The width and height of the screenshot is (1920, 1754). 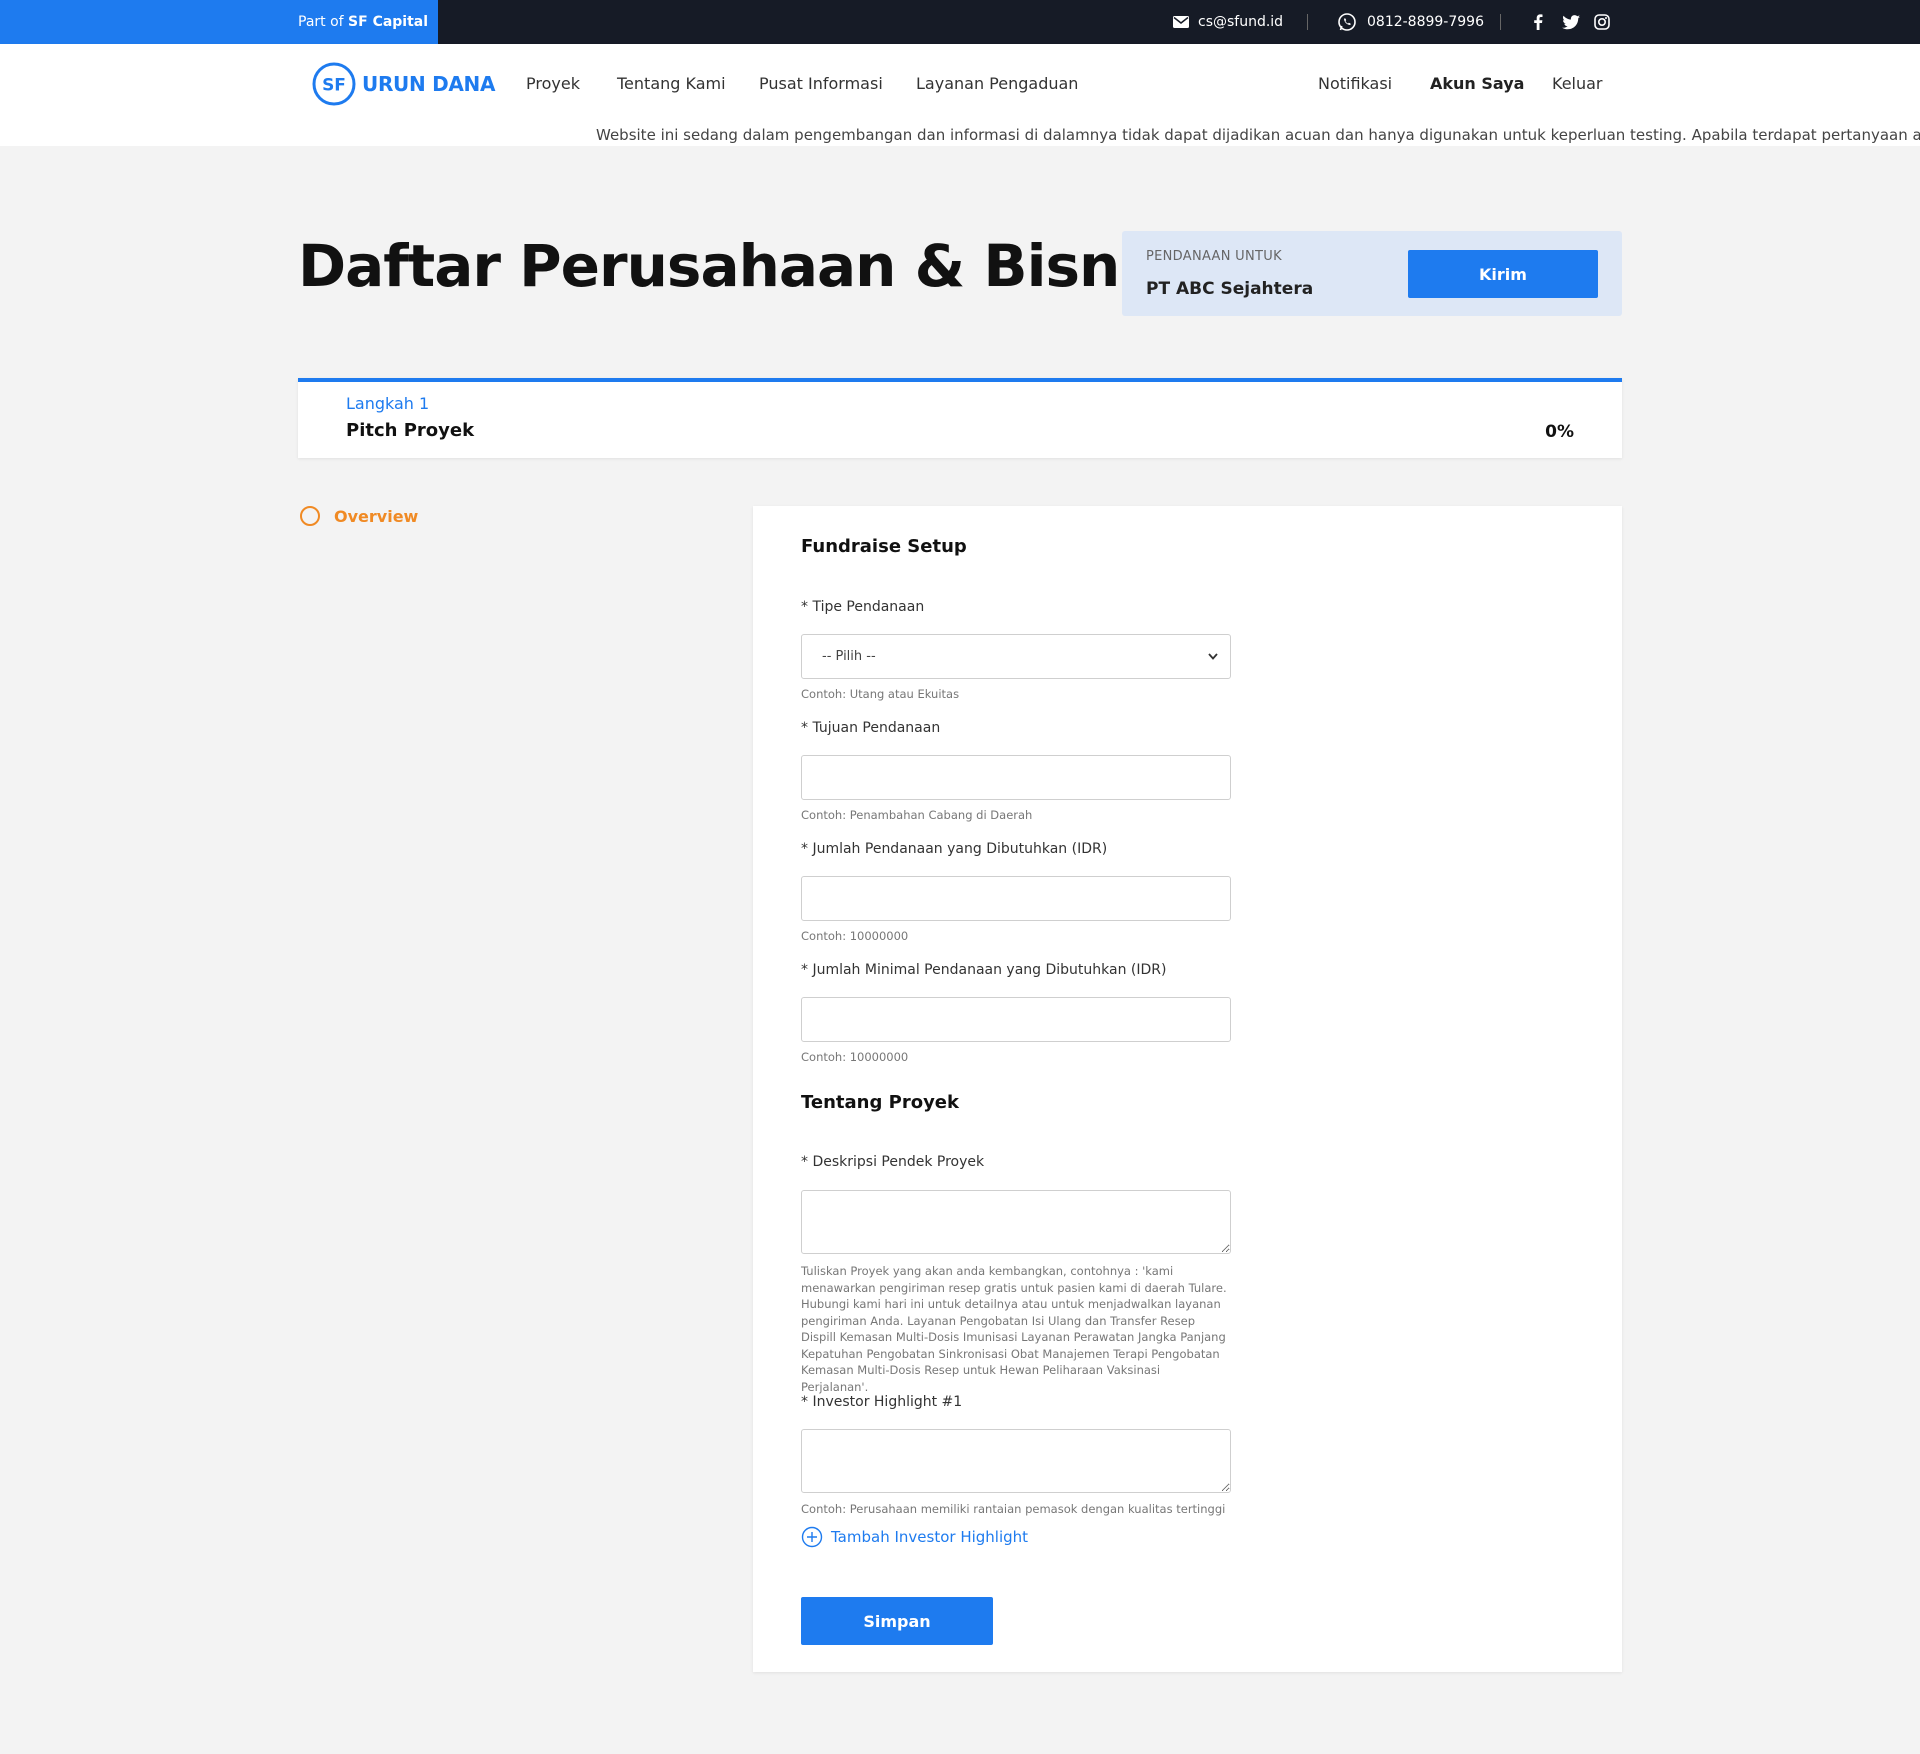 I want to click on mail-icon, so click(x=1181, y=22).